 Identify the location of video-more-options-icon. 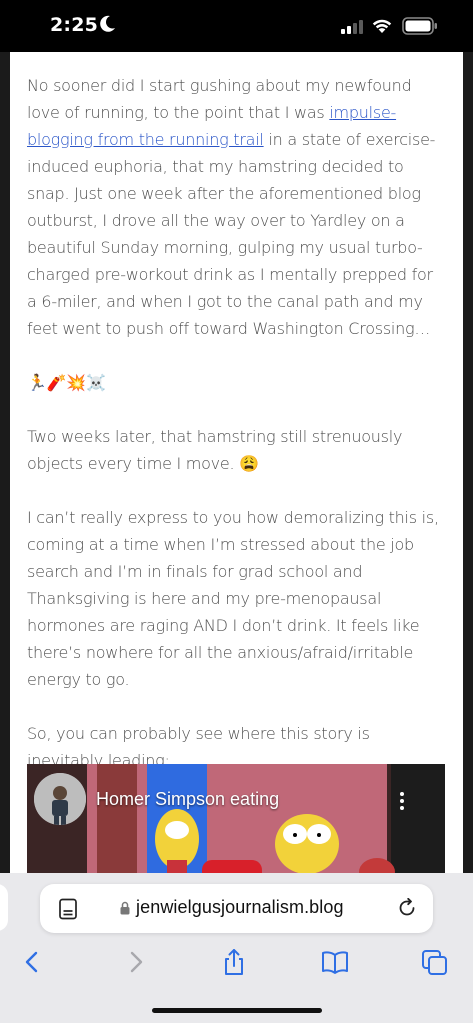
(402, 801).